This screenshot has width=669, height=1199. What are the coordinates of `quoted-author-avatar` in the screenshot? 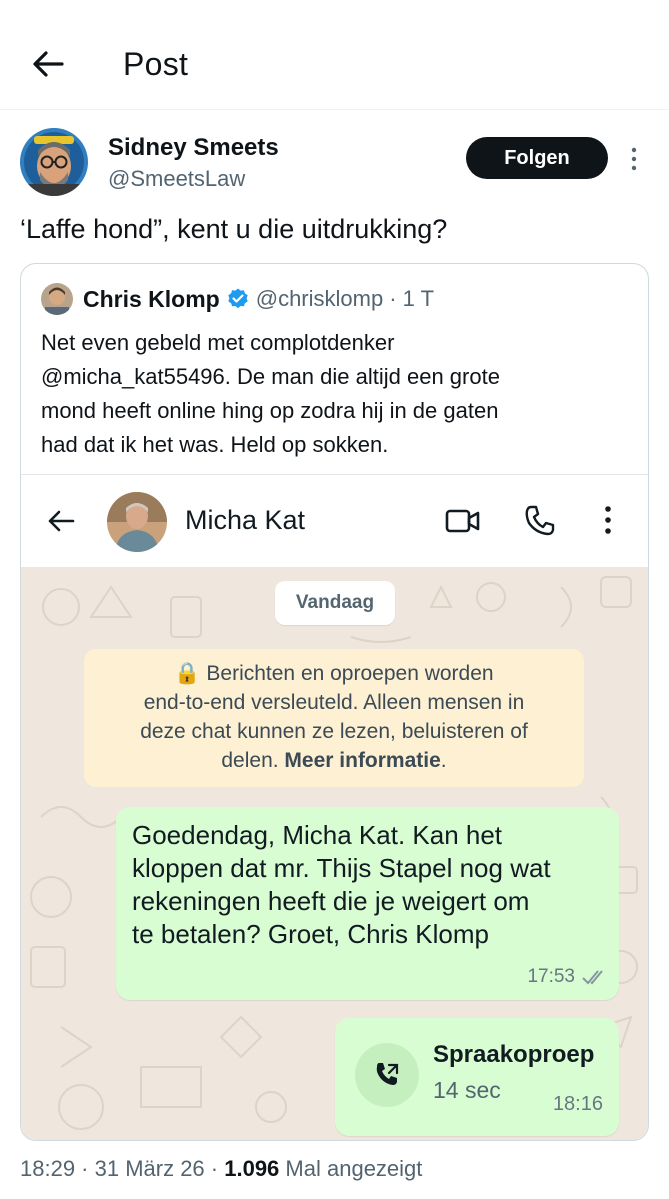 It's located at (57, 299).